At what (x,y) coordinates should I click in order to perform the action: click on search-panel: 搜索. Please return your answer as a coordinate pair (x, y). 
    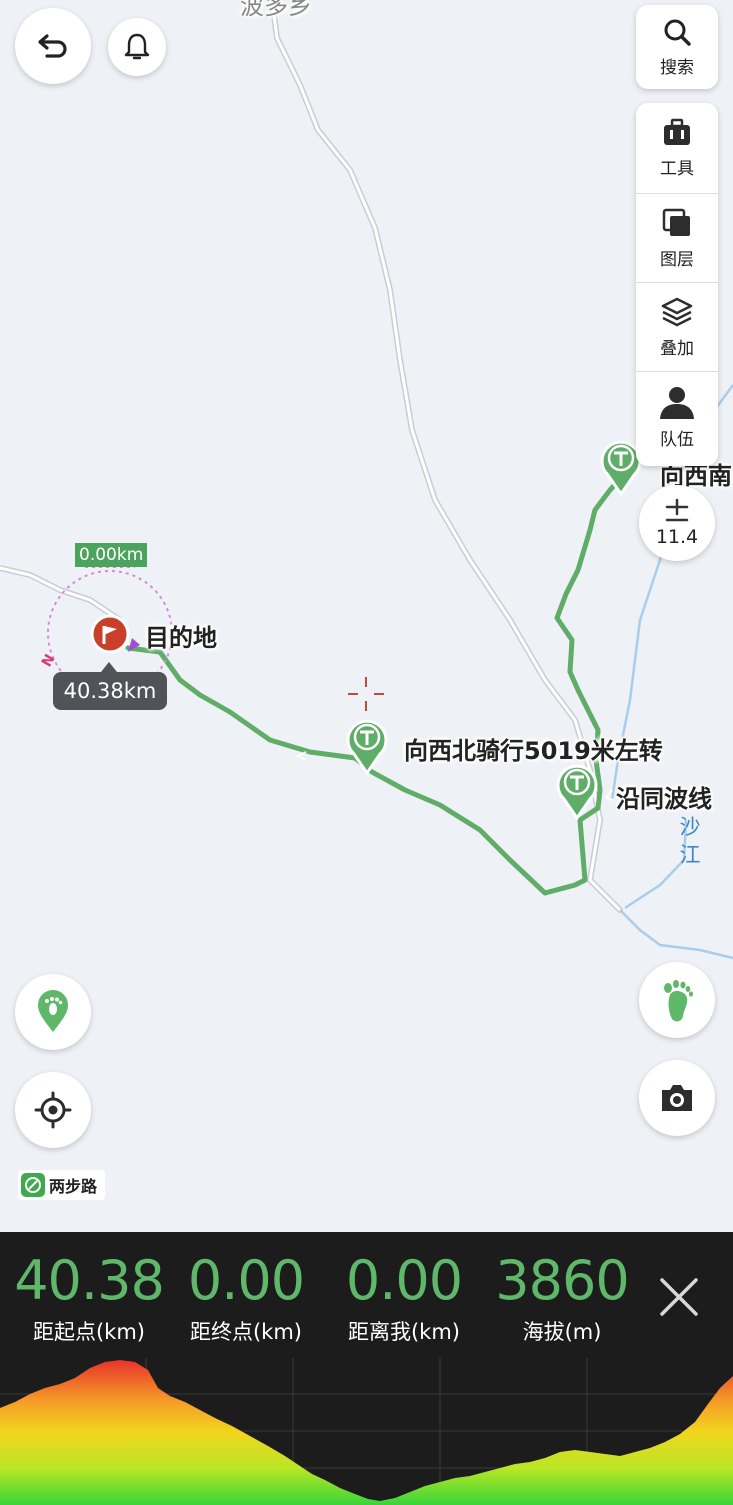
    Looking at the image, I should click on (677, 47).